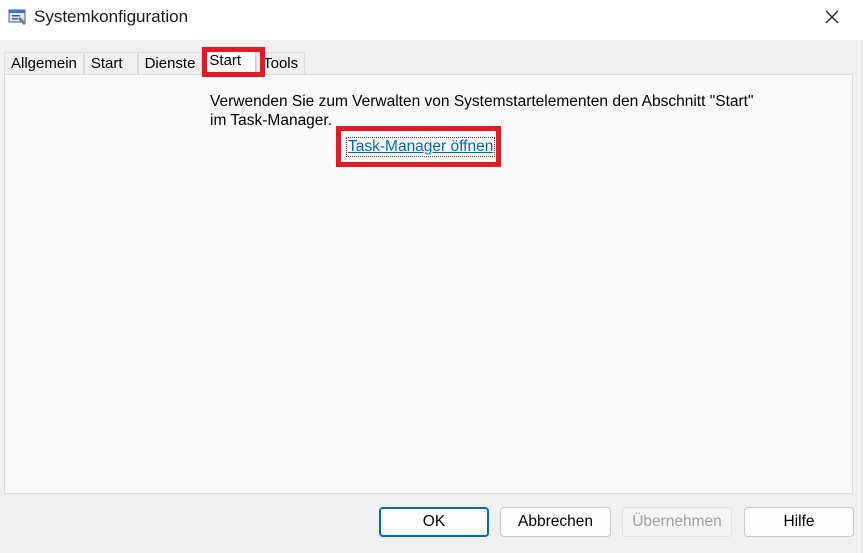  I want to click on tab-start: Start, so click(229, 61).